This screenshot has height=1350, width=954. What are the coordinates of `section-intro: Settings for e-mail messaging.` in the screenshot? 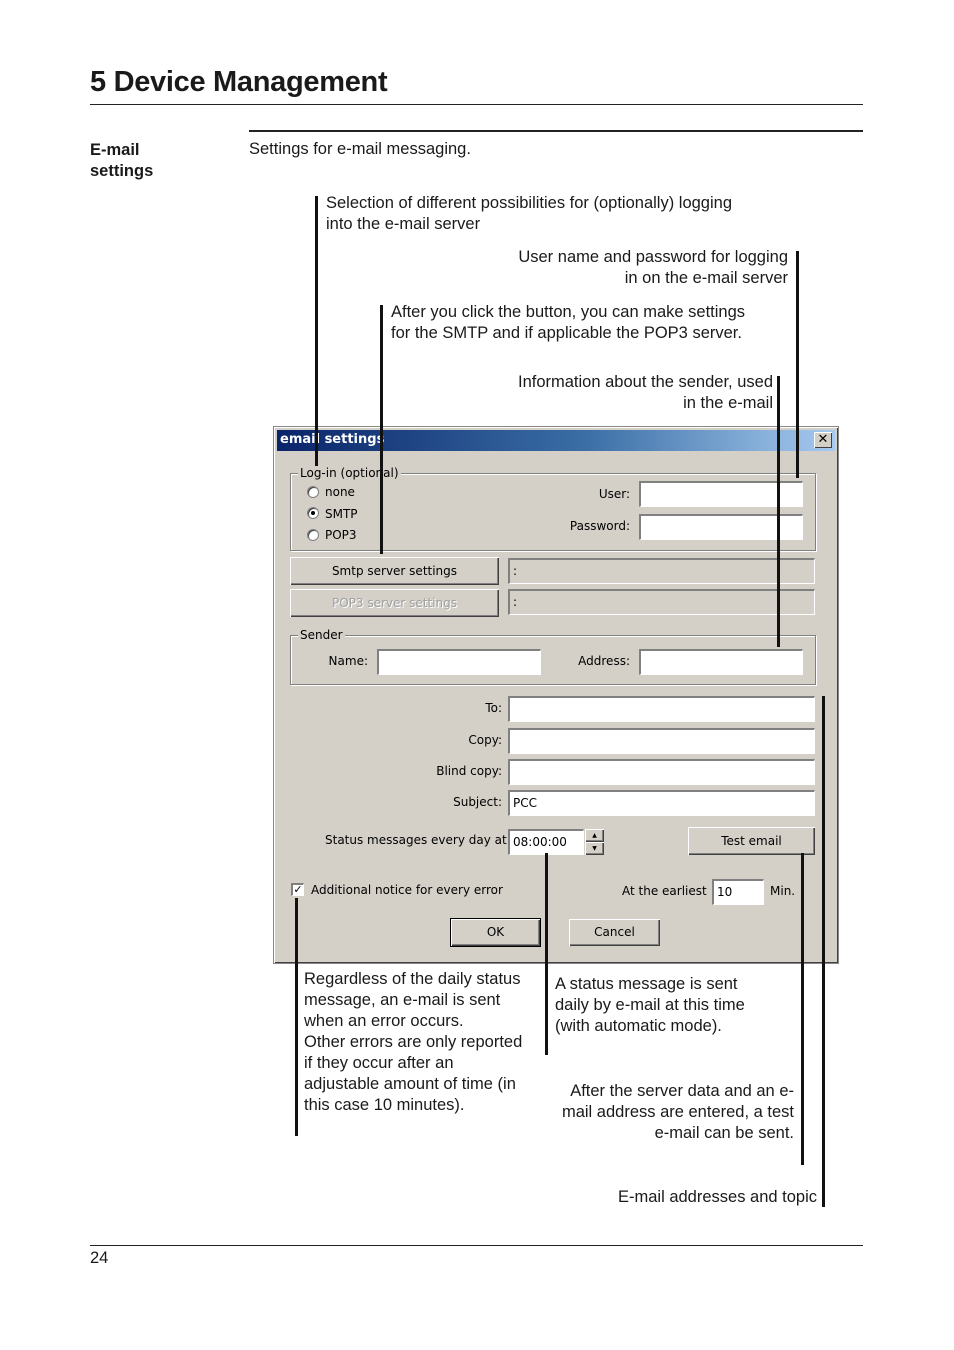 It's located at (360, 149).